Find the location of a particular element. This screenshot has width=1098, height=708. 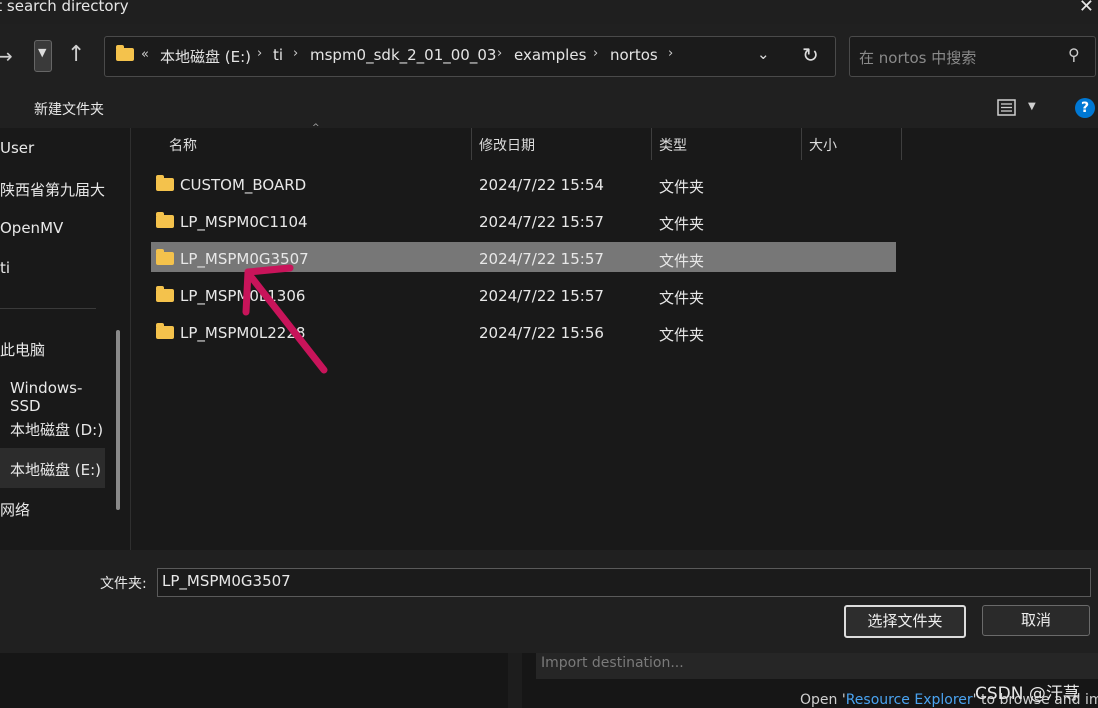

title-bar: ct search directory ✕ is located at coordinates (549, 12).